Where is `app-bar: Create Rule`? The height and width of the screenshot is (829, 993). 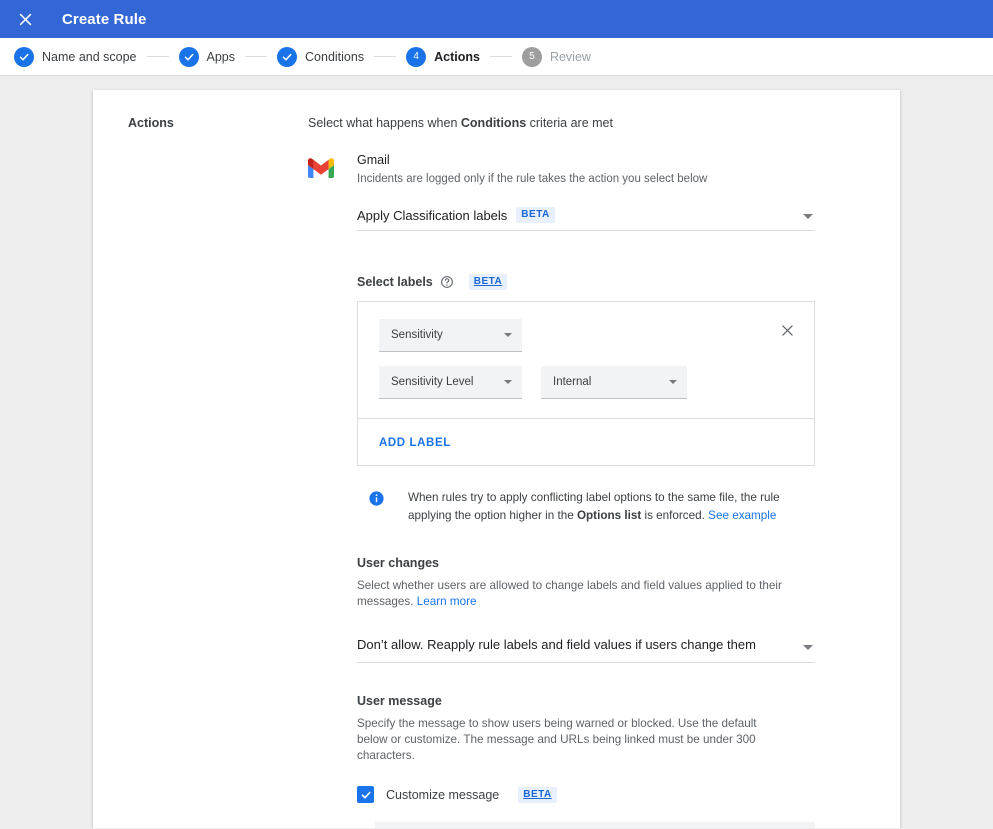 app-bar: Create Rule is located at coordinates (496, 19).